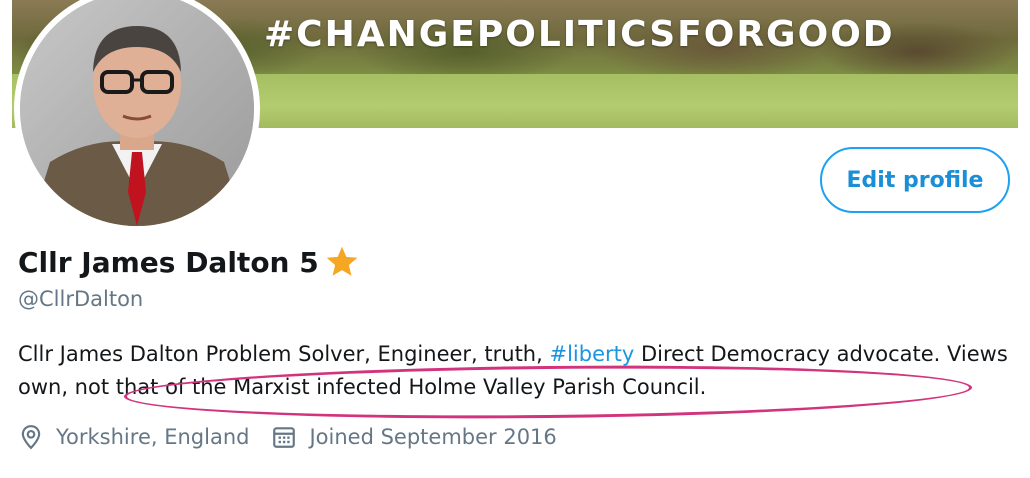  Describe the element at coordinates (342, 261) in the screenshot. I see `star-icon` at that location.